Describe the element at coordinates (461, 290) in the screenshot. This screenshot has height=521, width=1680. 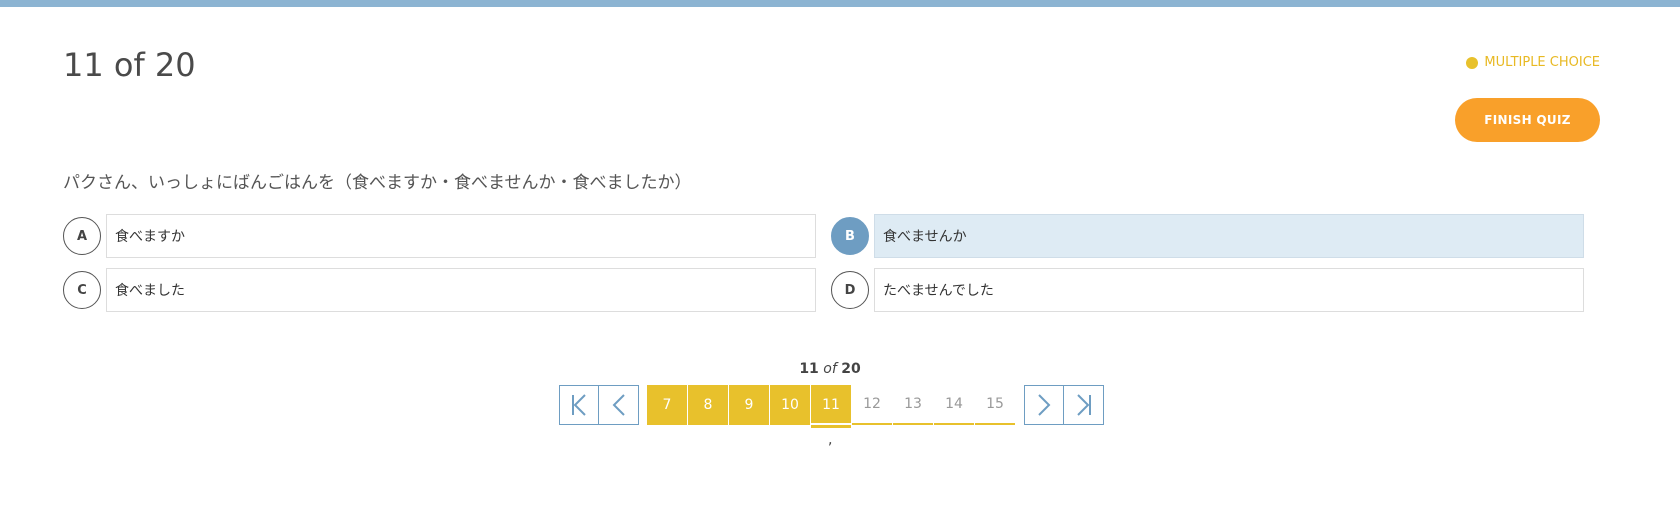
I see `answer-text: 食べました` at that location.